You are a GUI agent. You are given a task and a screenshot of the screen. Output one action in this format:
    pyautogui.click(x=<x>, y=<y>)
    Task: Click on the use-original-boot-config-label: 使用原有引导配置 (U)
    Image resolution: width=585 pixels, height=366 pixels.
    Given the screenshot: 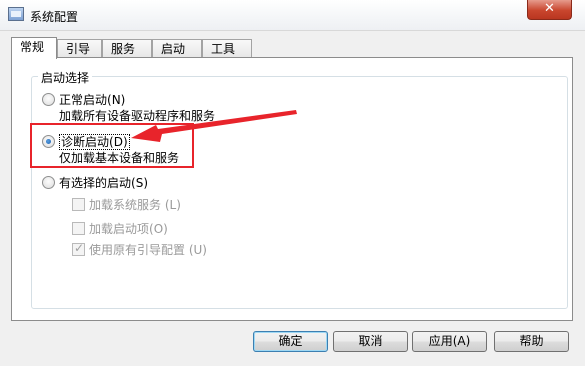 What is the action you would take?
    pyautogui.click(x=148, y=249)
    